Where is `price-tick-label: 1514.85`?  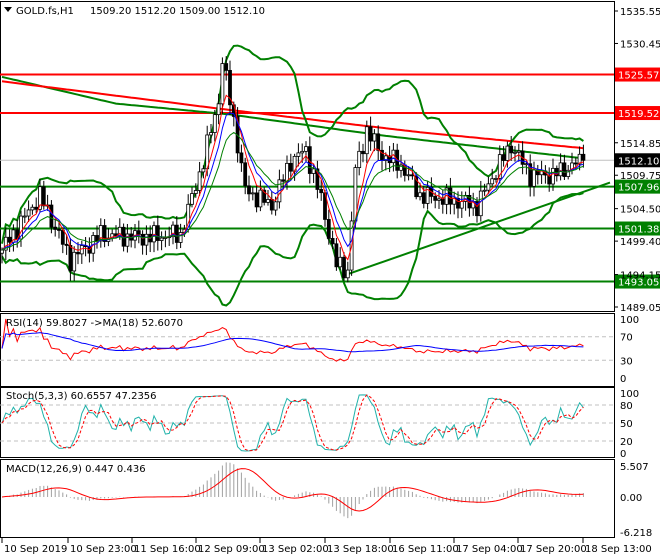
price-tick-label: 1514.85 is located at coordinates (640, 144).